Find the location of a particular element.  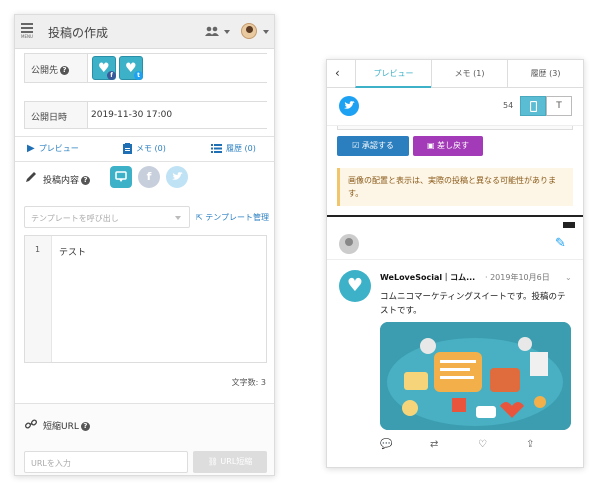

short-url-section: 短縮URL? URLを入力 ⛓ URL短縮 is located at coordinates (144, 439).